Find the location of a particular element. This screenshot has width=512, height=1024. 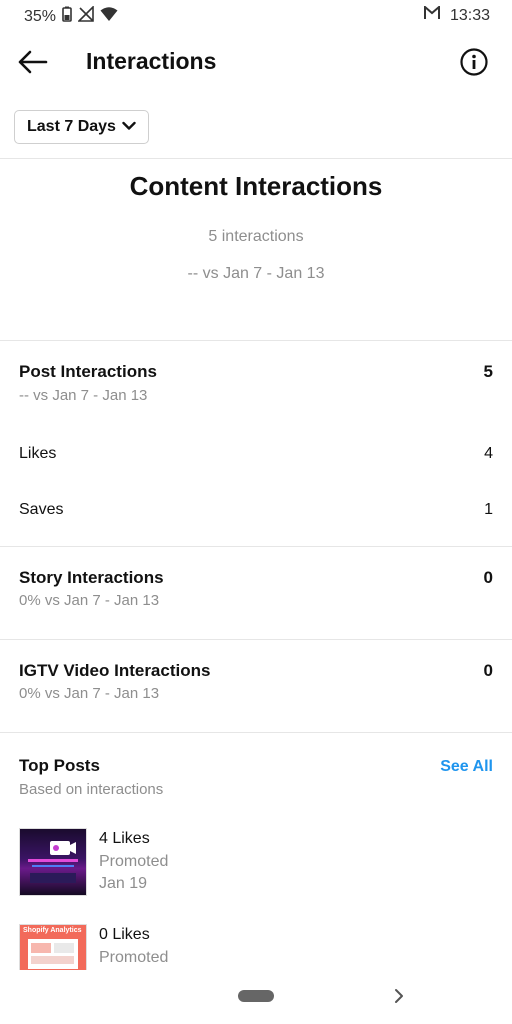

story-interactions-comparison: 0% vs Jan 7 - Jan 13 is located at coordinates (89, 600).